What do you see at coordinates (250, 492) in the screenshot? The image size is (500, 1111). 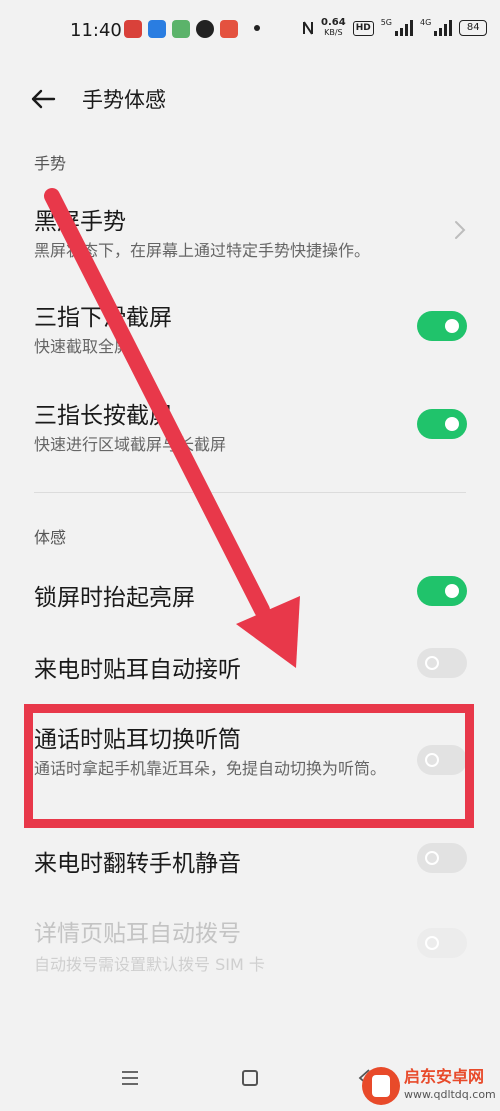 I see `section-divider` at bounding box center [250, 492].